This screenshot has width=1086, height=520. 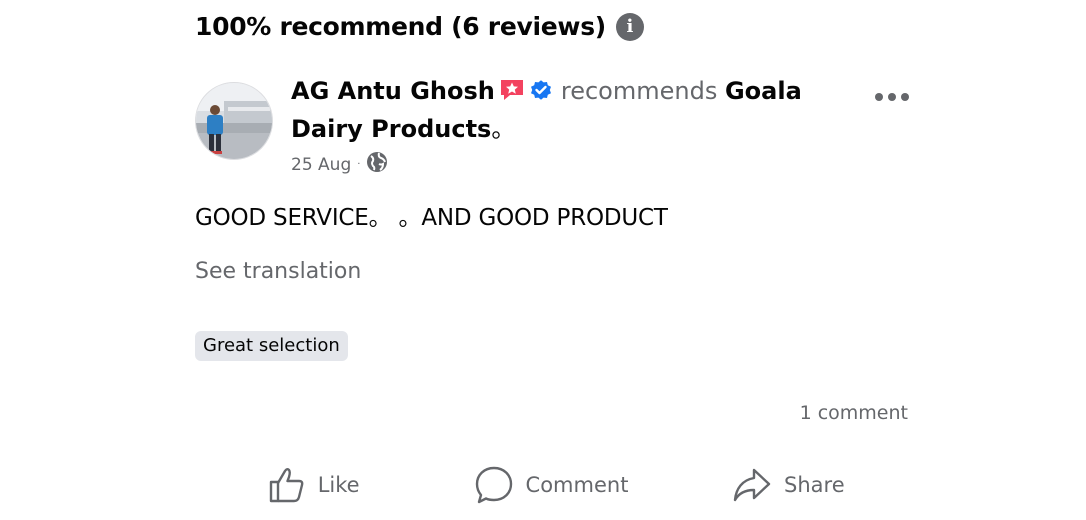 What do you see at coordinates (577, 485) in the screenshot?
I see `comment-label: Comment` at bounding box center [577, 485].